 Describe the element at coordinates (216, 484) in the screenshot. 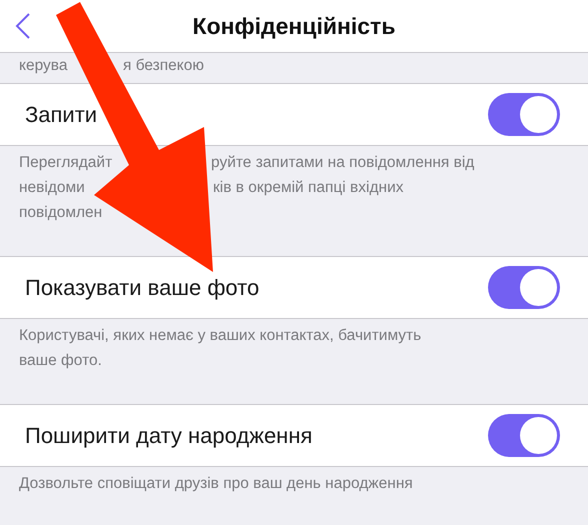

I see `description-text: Дозвольте сповіщати друзів про ваш день народження` at that location.